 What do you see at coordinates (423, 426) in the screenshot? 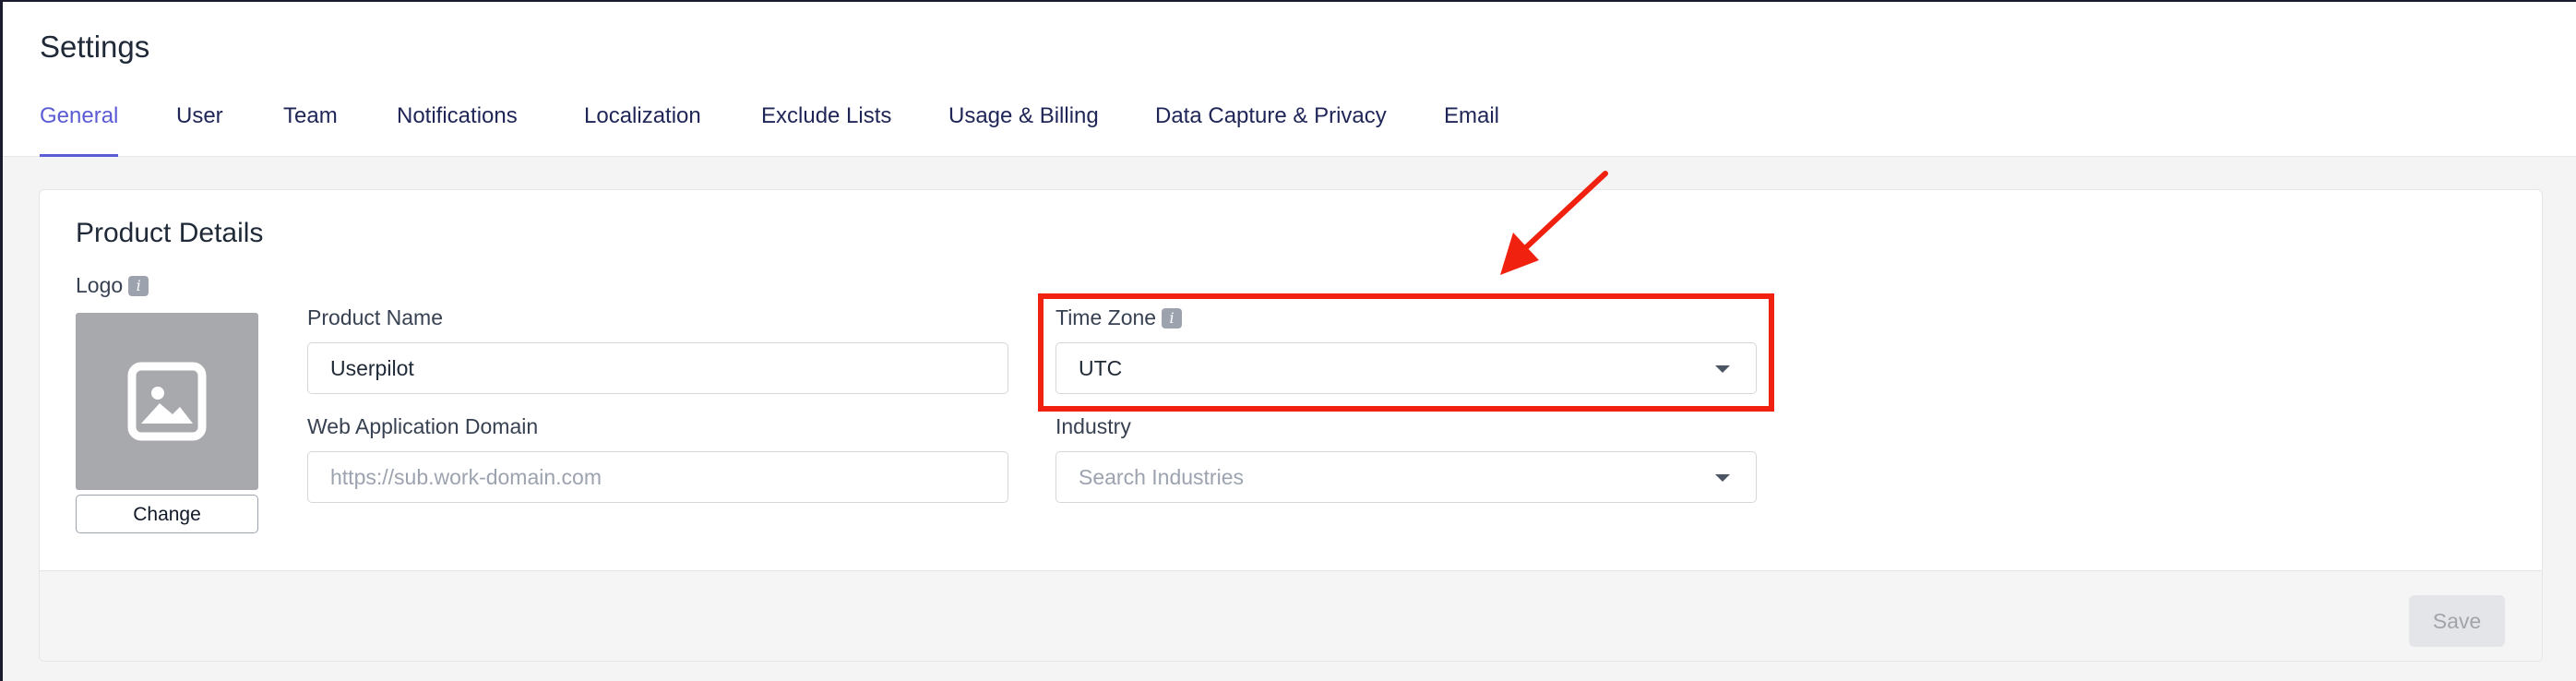
I see `web-domain-label: Web Application Domain` at bounding box center [423, 426].